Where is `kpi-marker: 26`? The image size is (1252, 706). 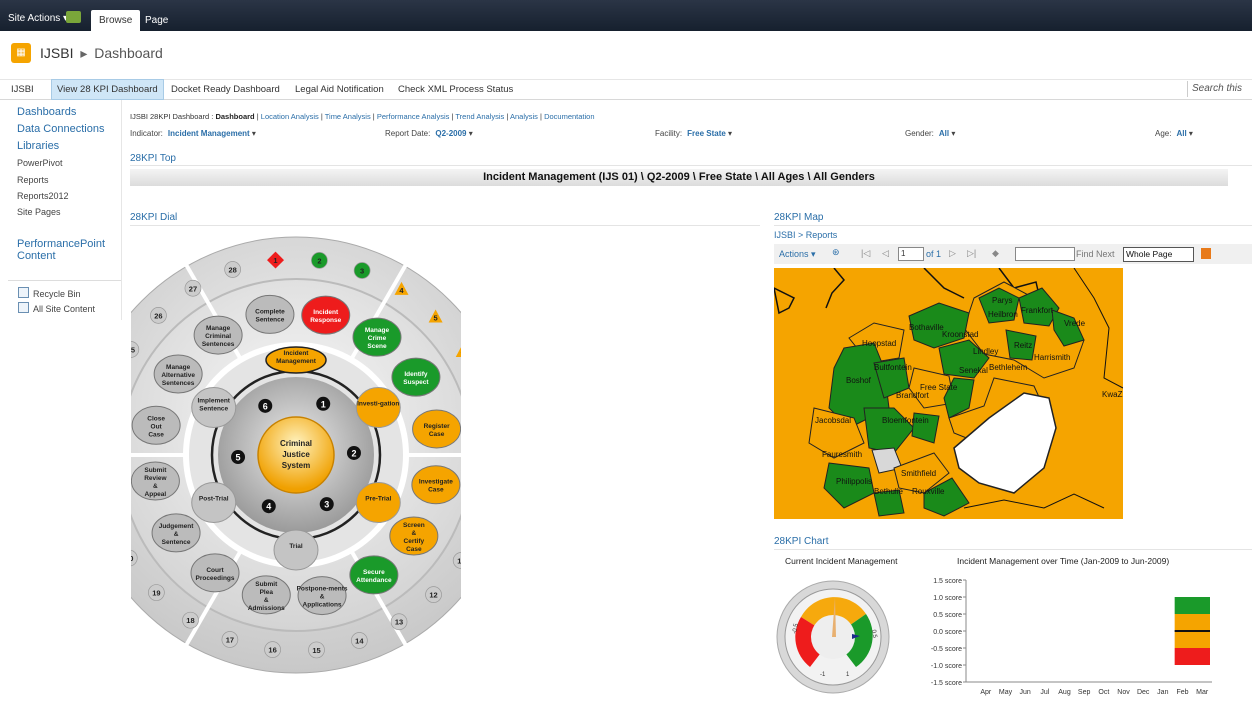
kpi-marker: 26 is located at coordinates (158, 315).